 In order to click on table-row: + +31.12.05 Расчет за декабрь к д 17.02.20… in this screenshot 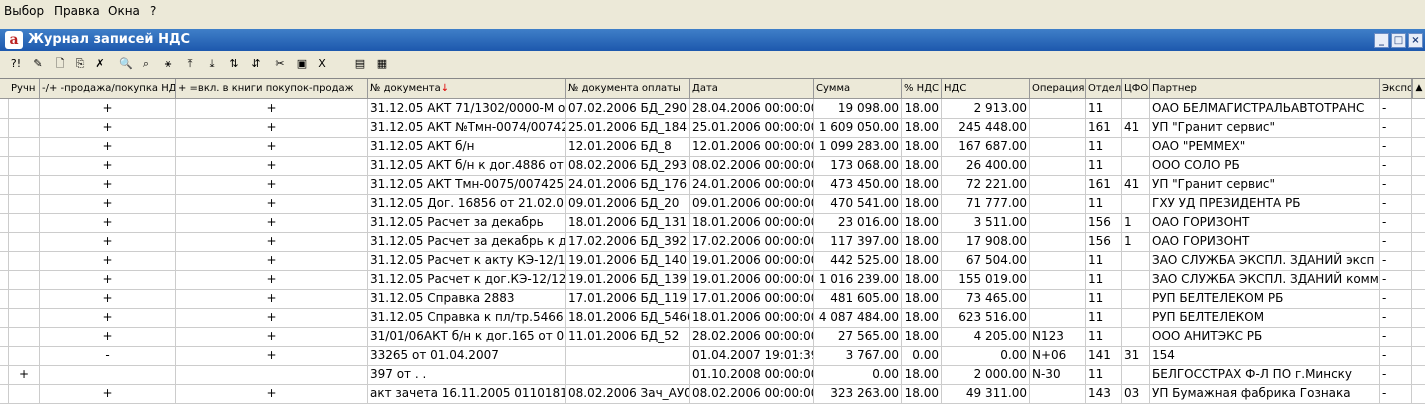, I will do `click(712, 242)`.